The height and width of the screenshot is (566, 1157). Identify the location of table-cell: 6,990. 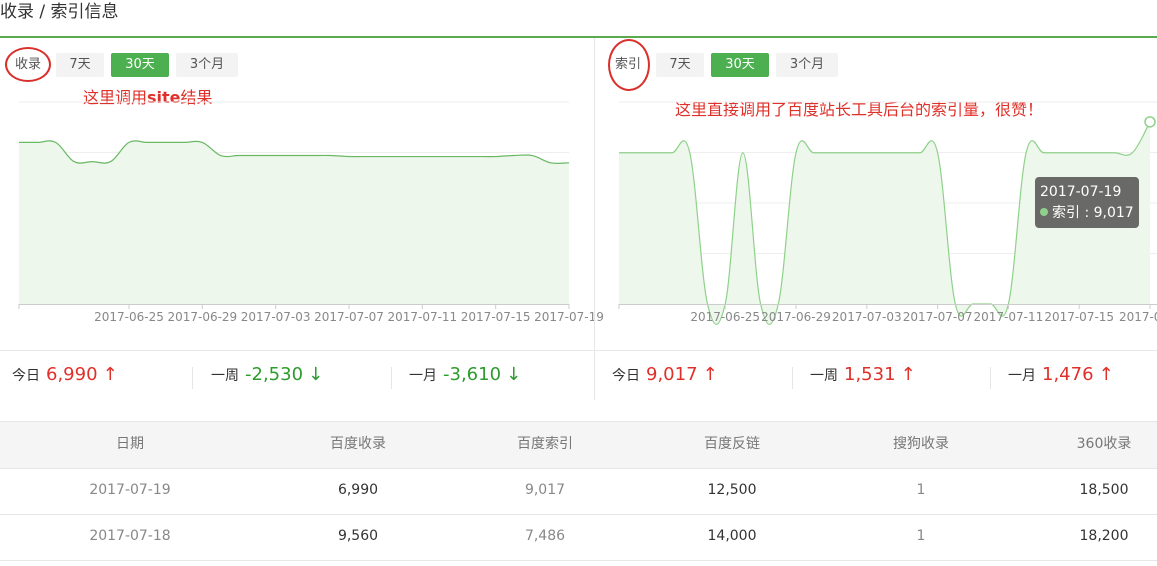
(358, 490).